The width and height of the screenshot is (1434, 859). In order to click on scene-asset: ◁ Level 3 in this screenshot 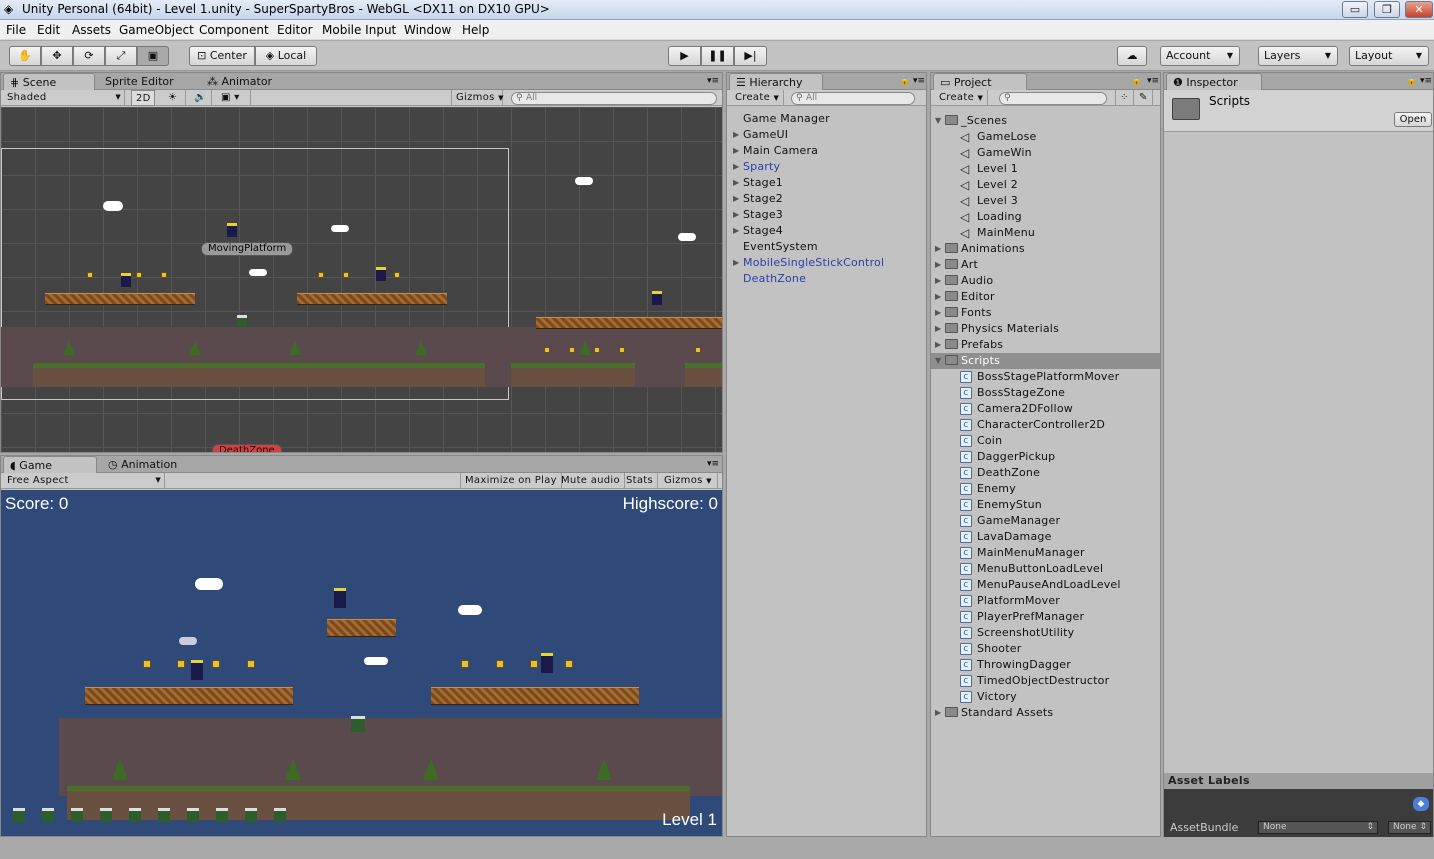, I will do `click(989, 201)`.